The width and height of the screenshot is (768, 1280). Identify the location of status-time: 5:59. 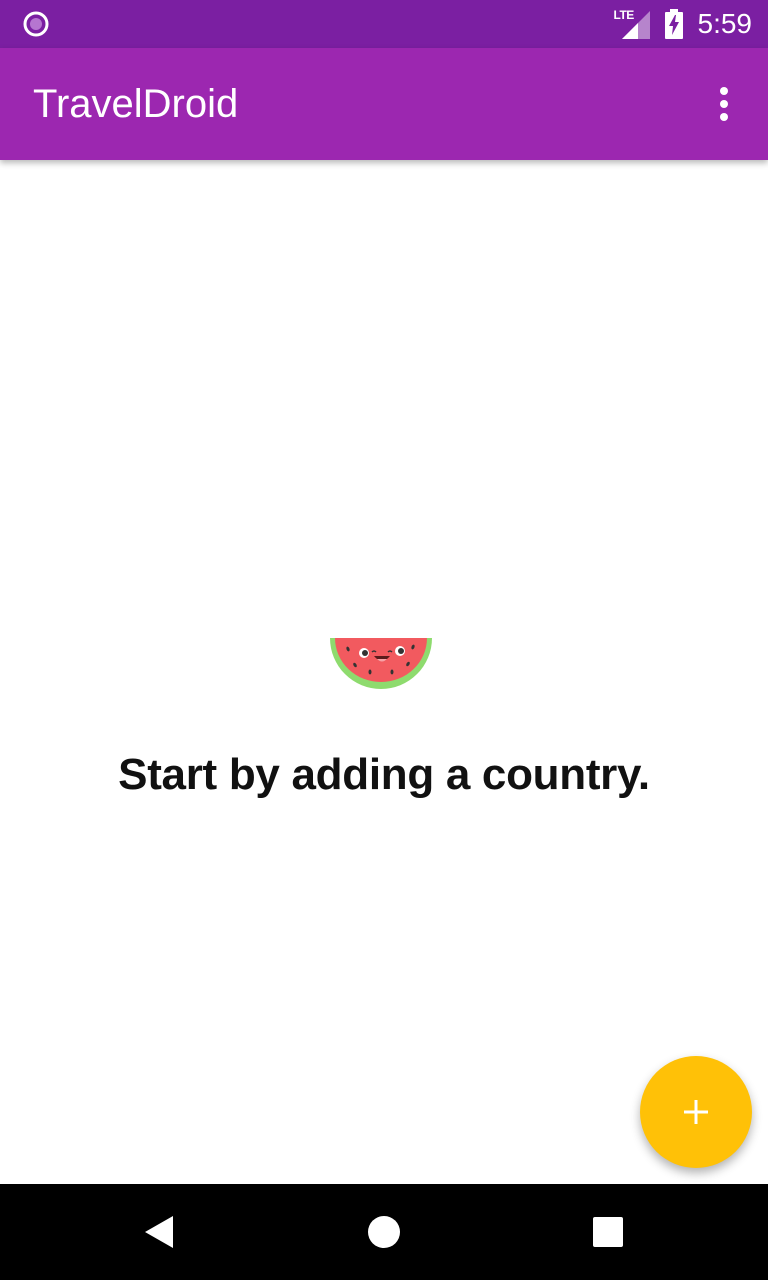
(725, 23).